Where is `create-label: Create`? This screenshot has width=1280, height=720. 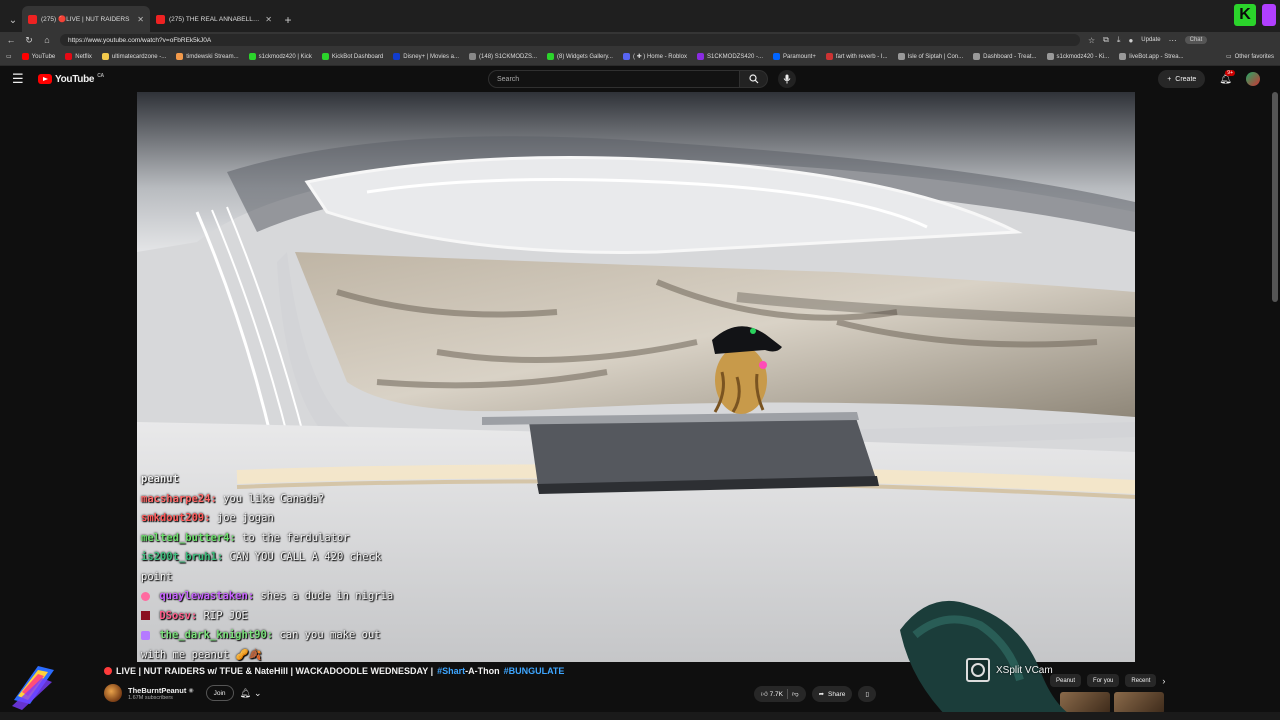 create-label: Create is located at coordinates (1186, 79).